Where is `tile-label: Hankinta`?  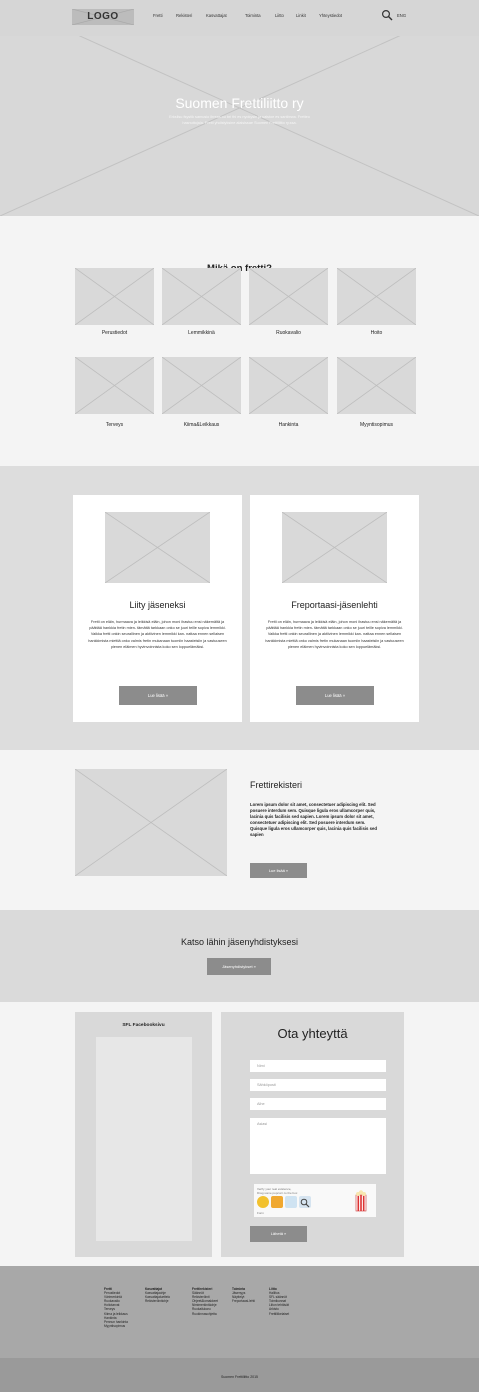 tile-label: Hankinta is located at coordinates (288, 425).